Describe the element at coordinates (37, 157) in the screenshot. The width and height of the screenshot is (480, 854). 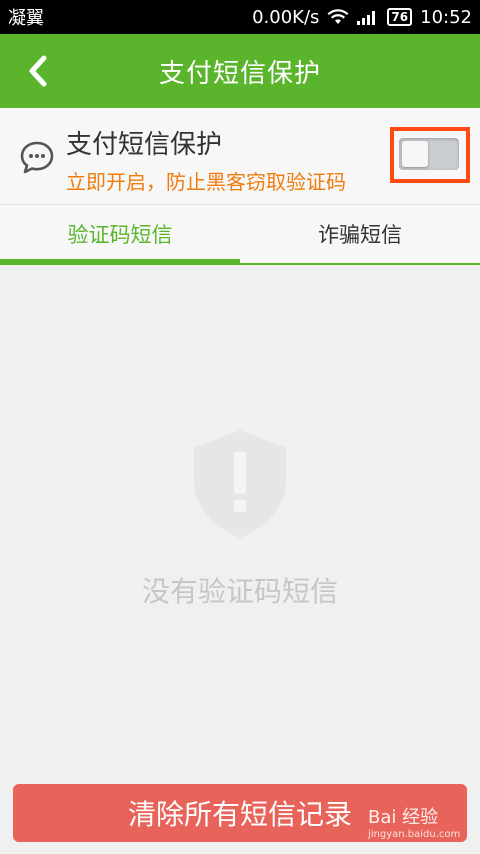
I see `message-bubble-icon` at that location.